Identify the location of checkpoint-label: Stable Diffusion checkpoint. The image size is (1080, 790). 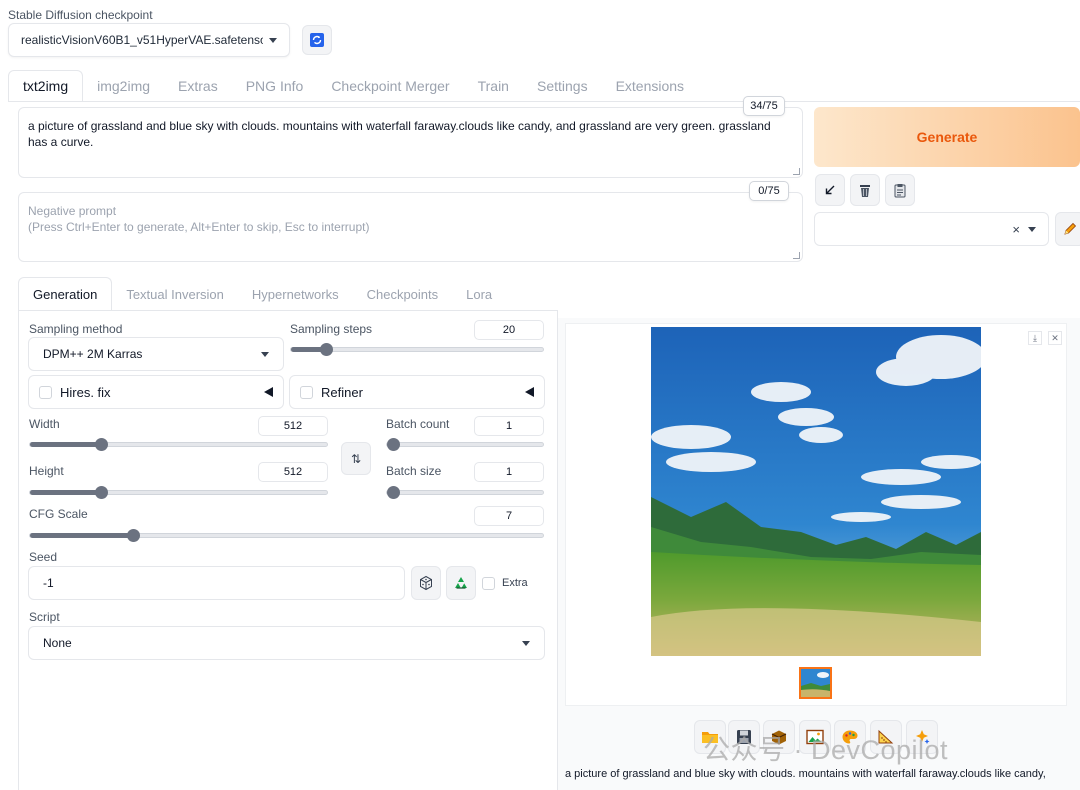
(80, 15).